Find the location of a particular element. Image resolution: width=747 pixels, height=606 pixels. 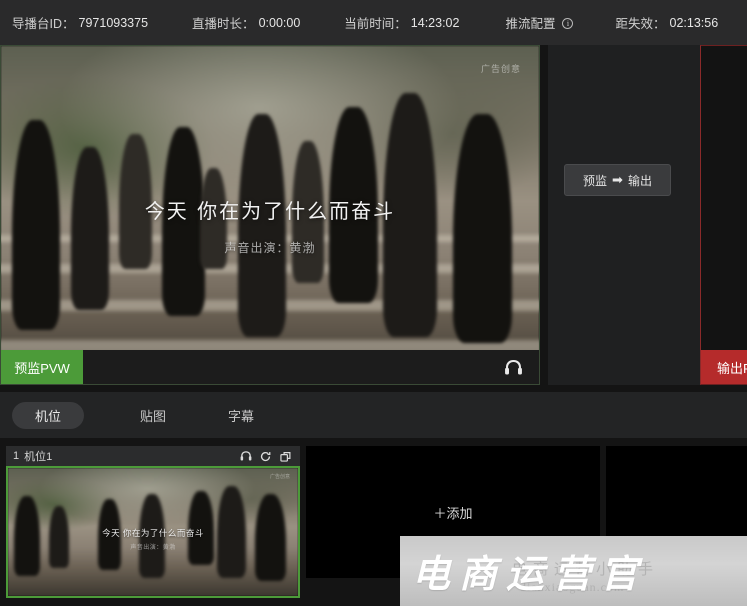

resource-tabs: 机位 贴图 字幕 is located at coordinates (373, 415).